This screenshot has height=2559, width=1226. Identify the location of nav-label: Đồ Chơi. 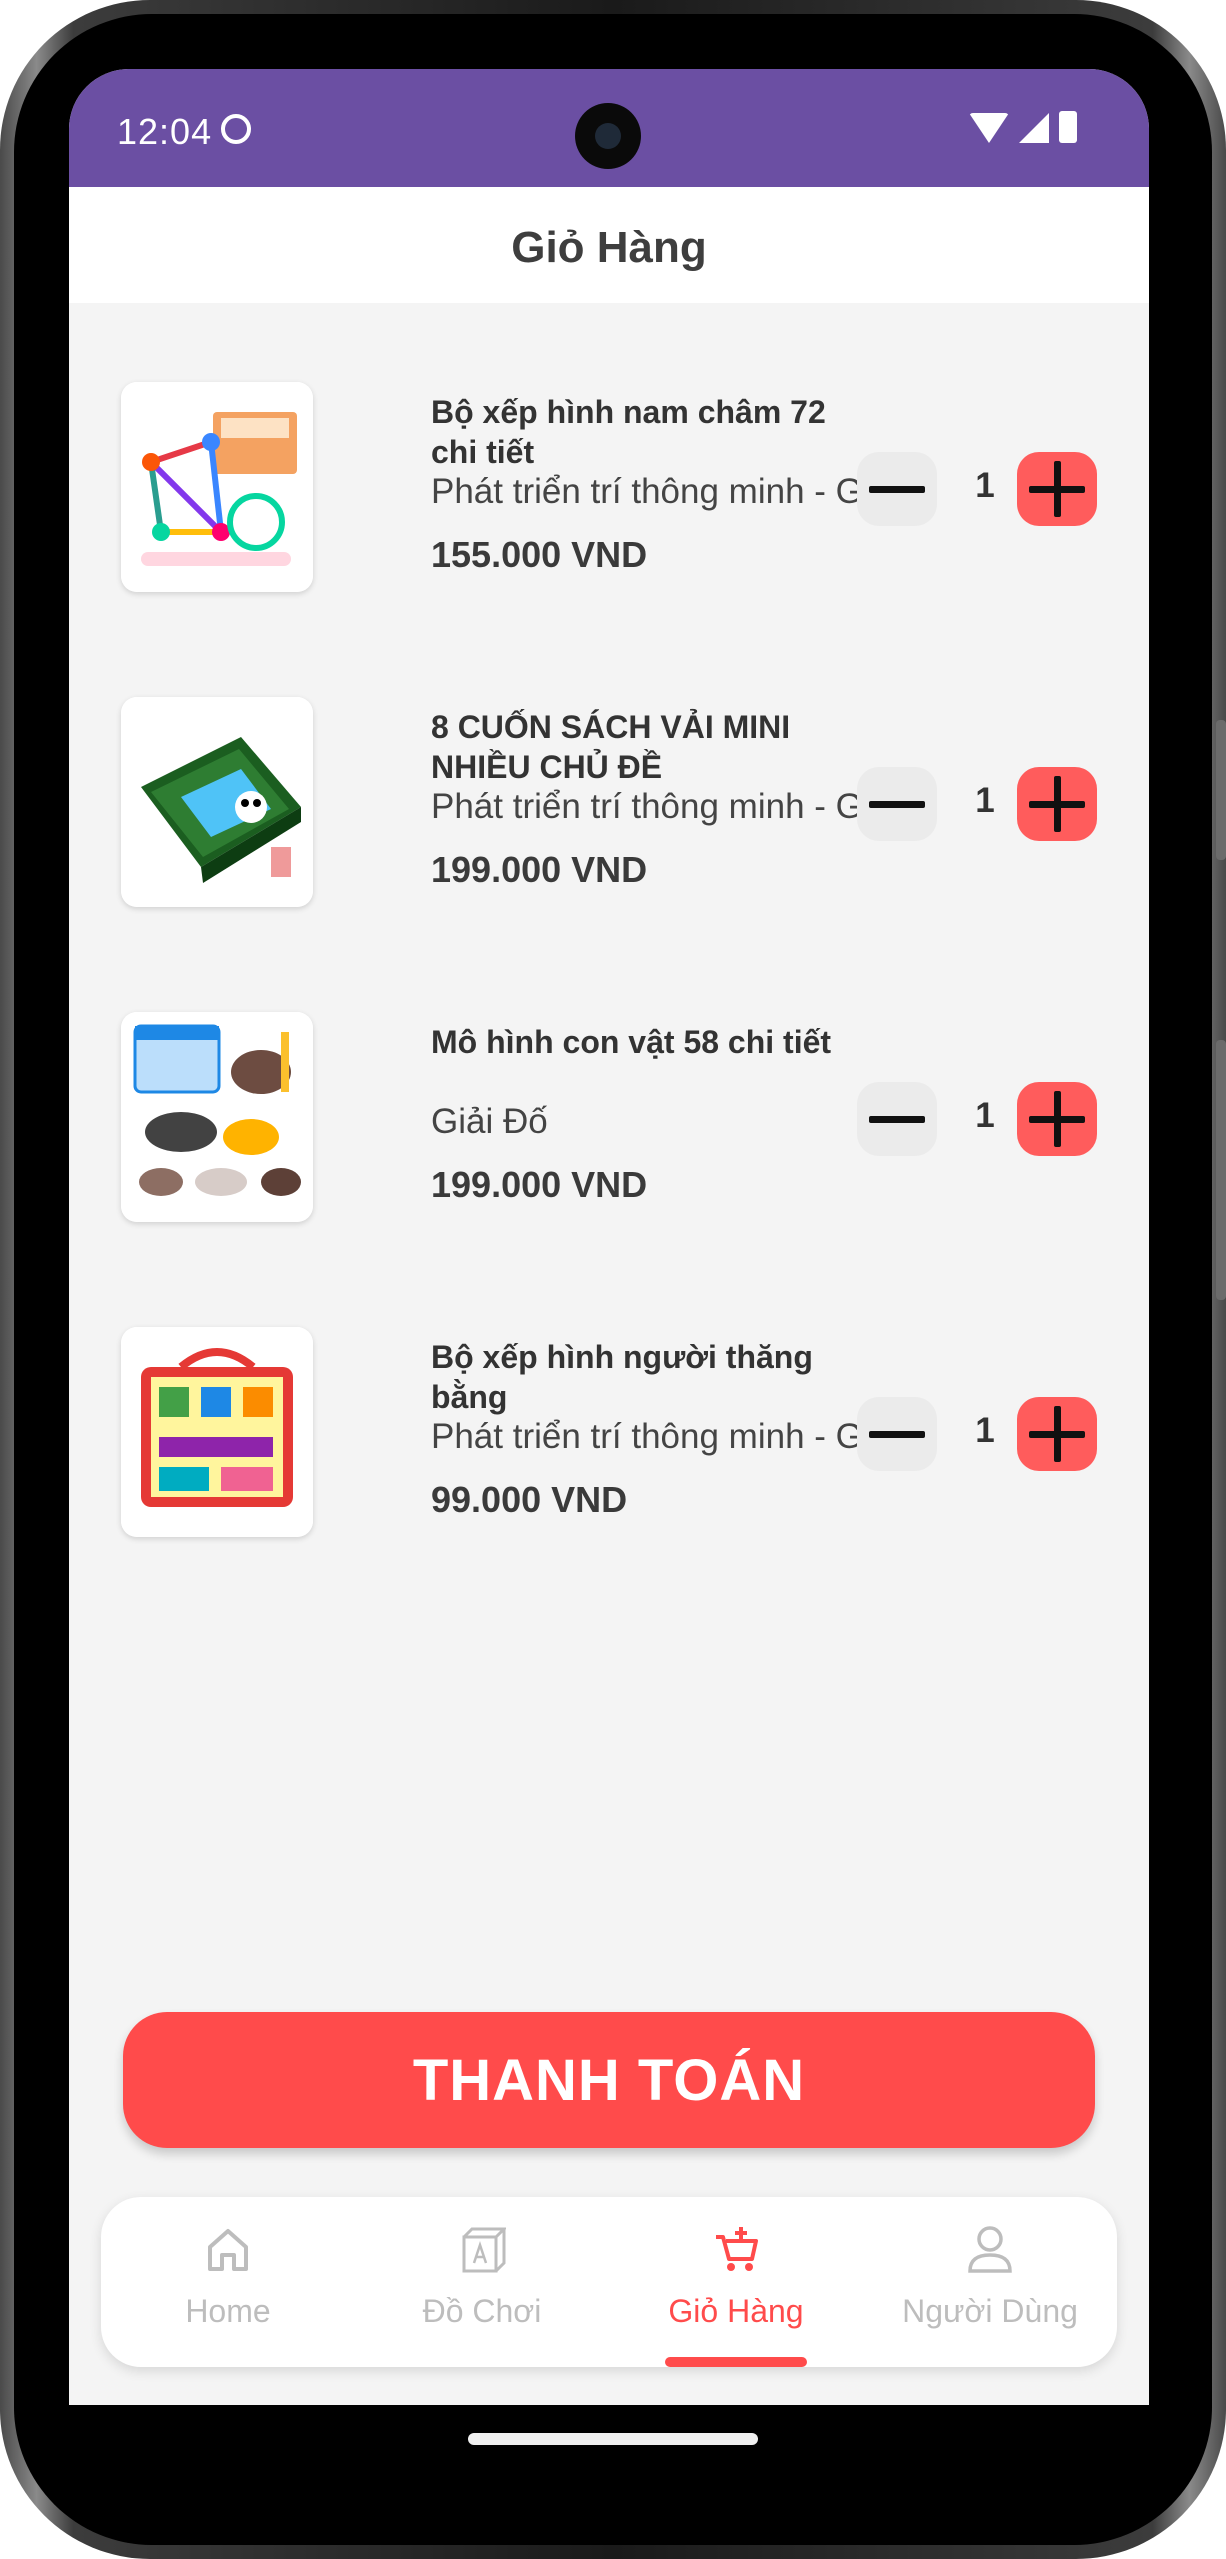
(482, 2311).